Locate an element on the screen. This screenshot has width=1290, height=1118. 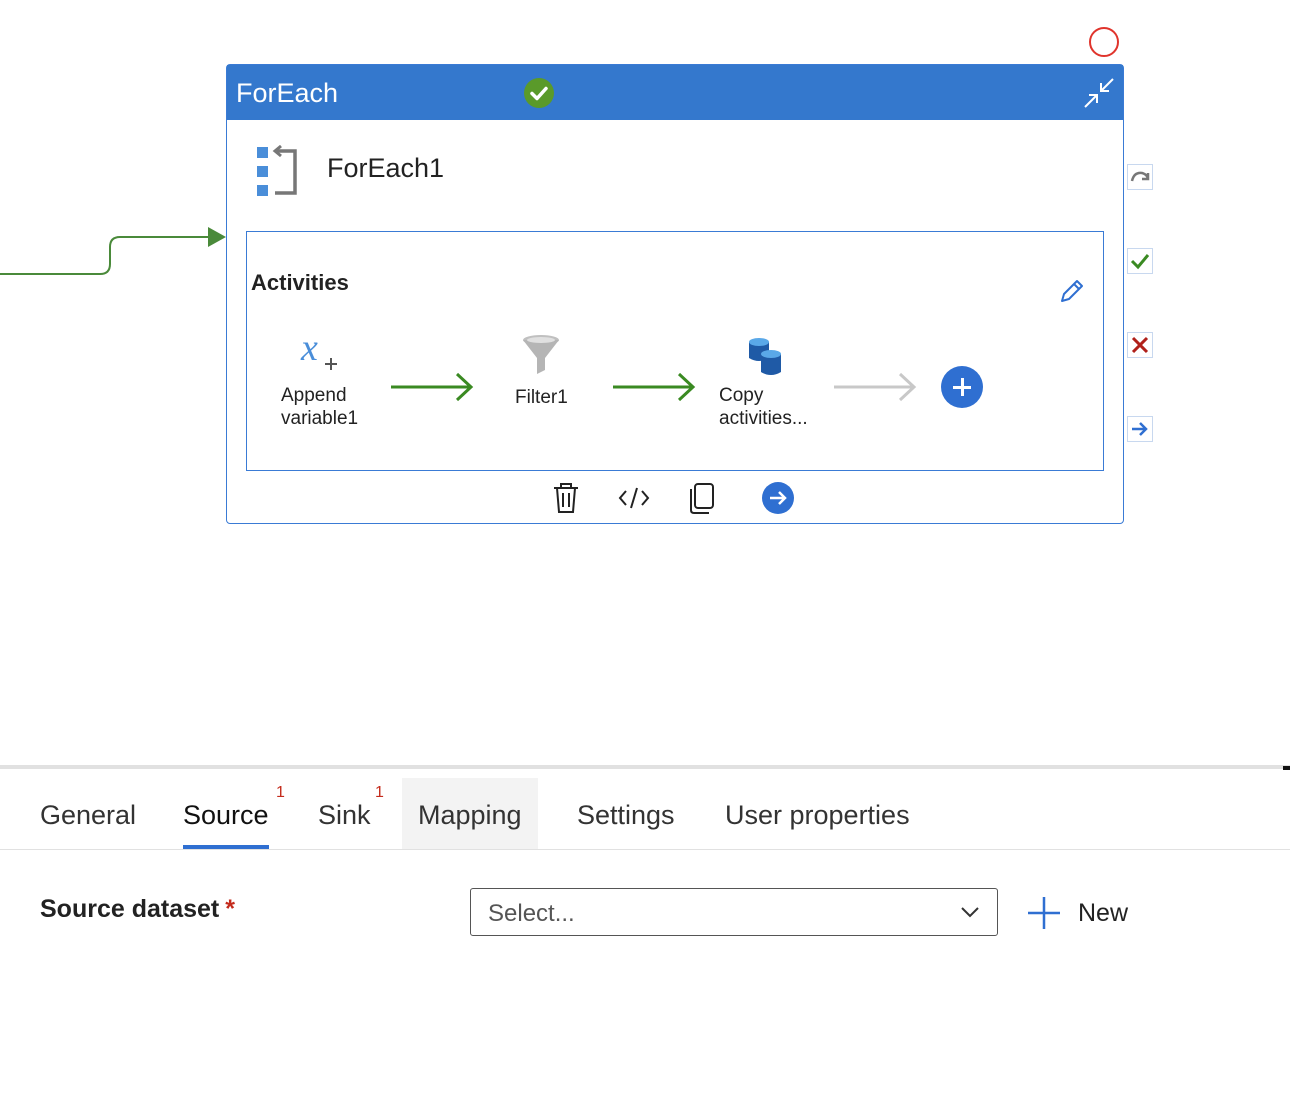
activity-label-line1: Append is located at coordinates (314, 395).